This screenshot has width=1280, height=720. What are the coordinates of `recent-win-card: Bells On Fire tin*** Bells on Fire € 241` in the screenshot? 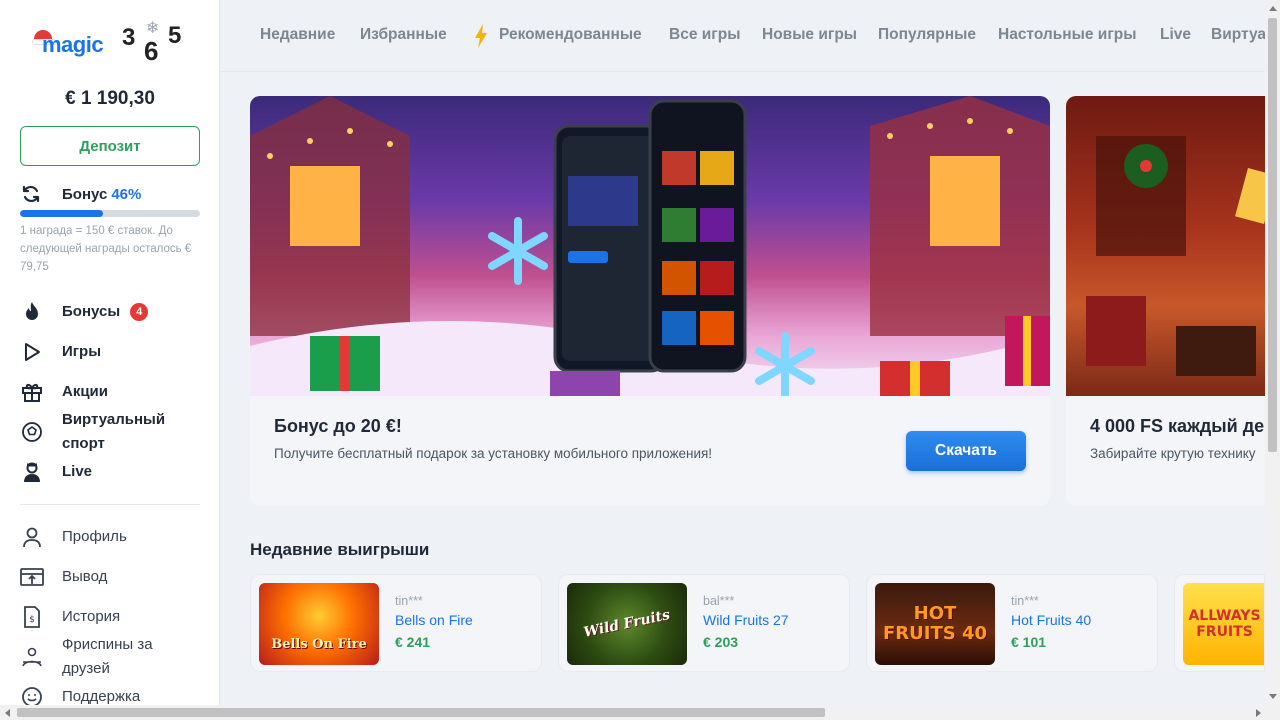 It's located at (396, 623).